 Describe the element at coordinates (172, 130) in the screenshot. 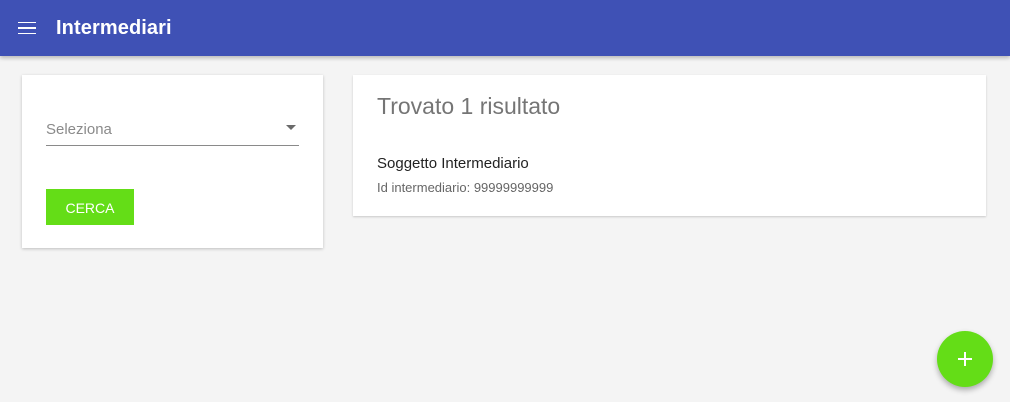

I see `intermediary-select: Seleziona` at that location.